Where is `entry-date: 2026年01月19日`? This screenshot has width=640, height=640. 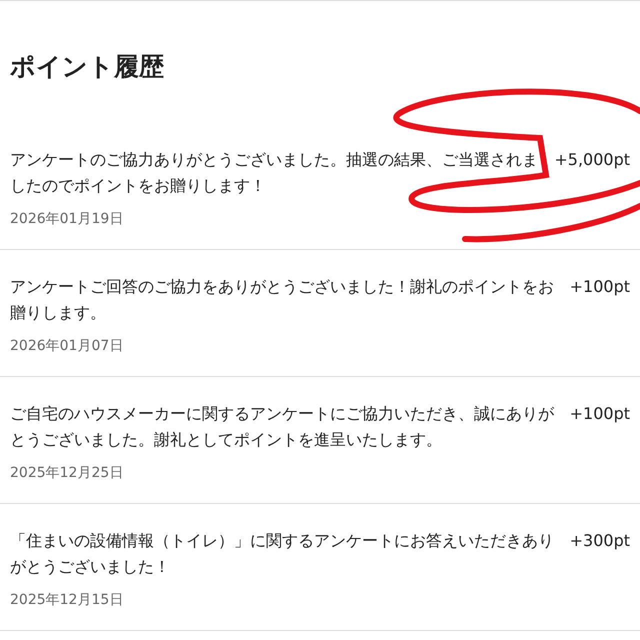 entry-date: 2026年01月19日 is located at coordinates (67, 219).